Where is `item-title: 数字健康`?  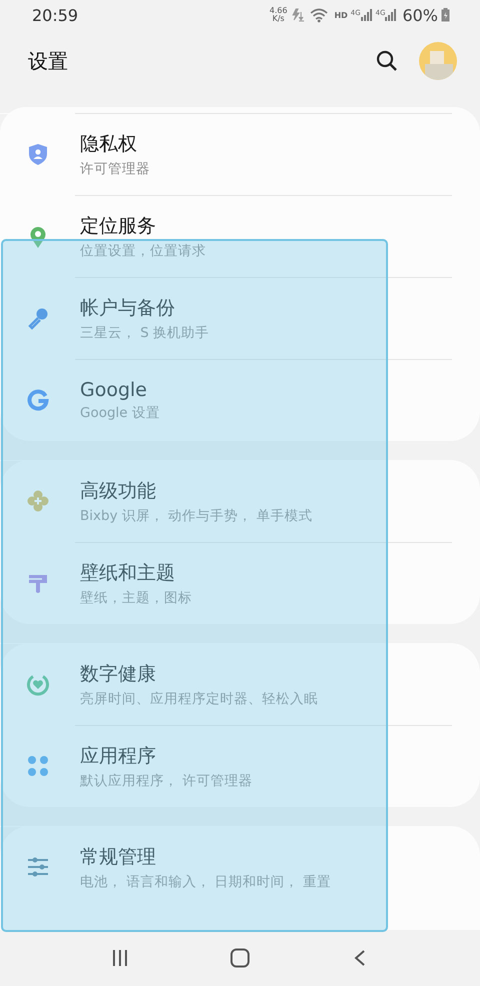
item-title: 数字健康 is located at coordinates (118, 674).